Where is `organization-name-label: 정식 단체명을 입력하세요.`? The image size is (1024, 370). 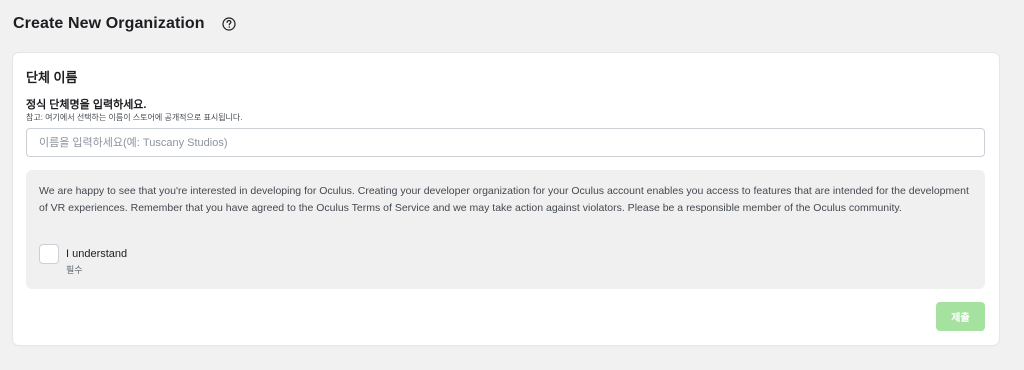
organization-name-label: 정식 단체명을 입력하세요. is located at coordinates (86, 105).